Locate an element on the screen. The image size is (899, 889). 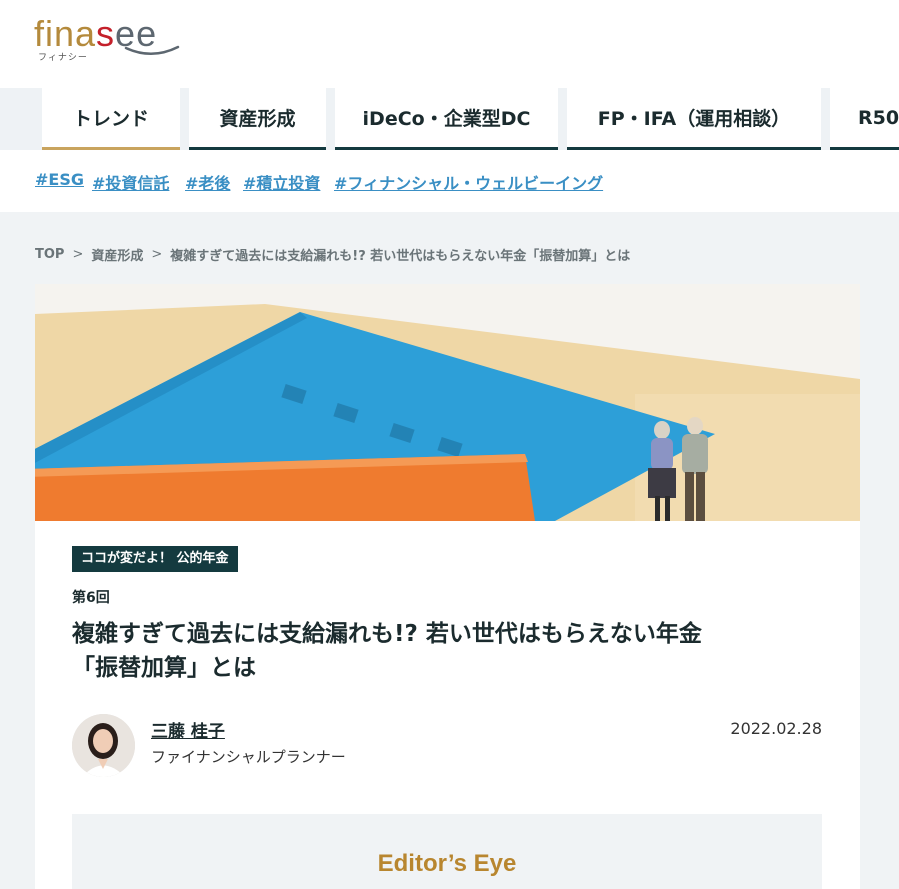
breadcrumb-category: 資産形成 is located at coordinates (117, 254).